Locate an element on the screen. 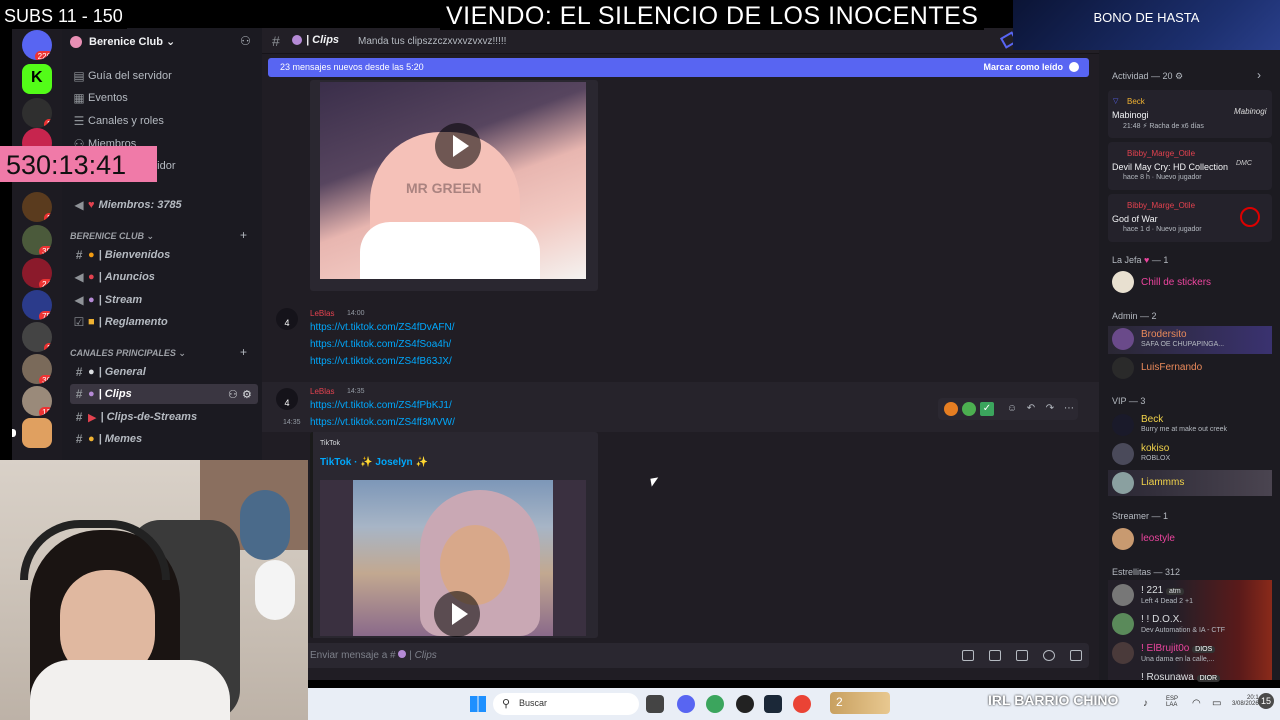  kick-server-icon: K is located at coordinates (37, 79).